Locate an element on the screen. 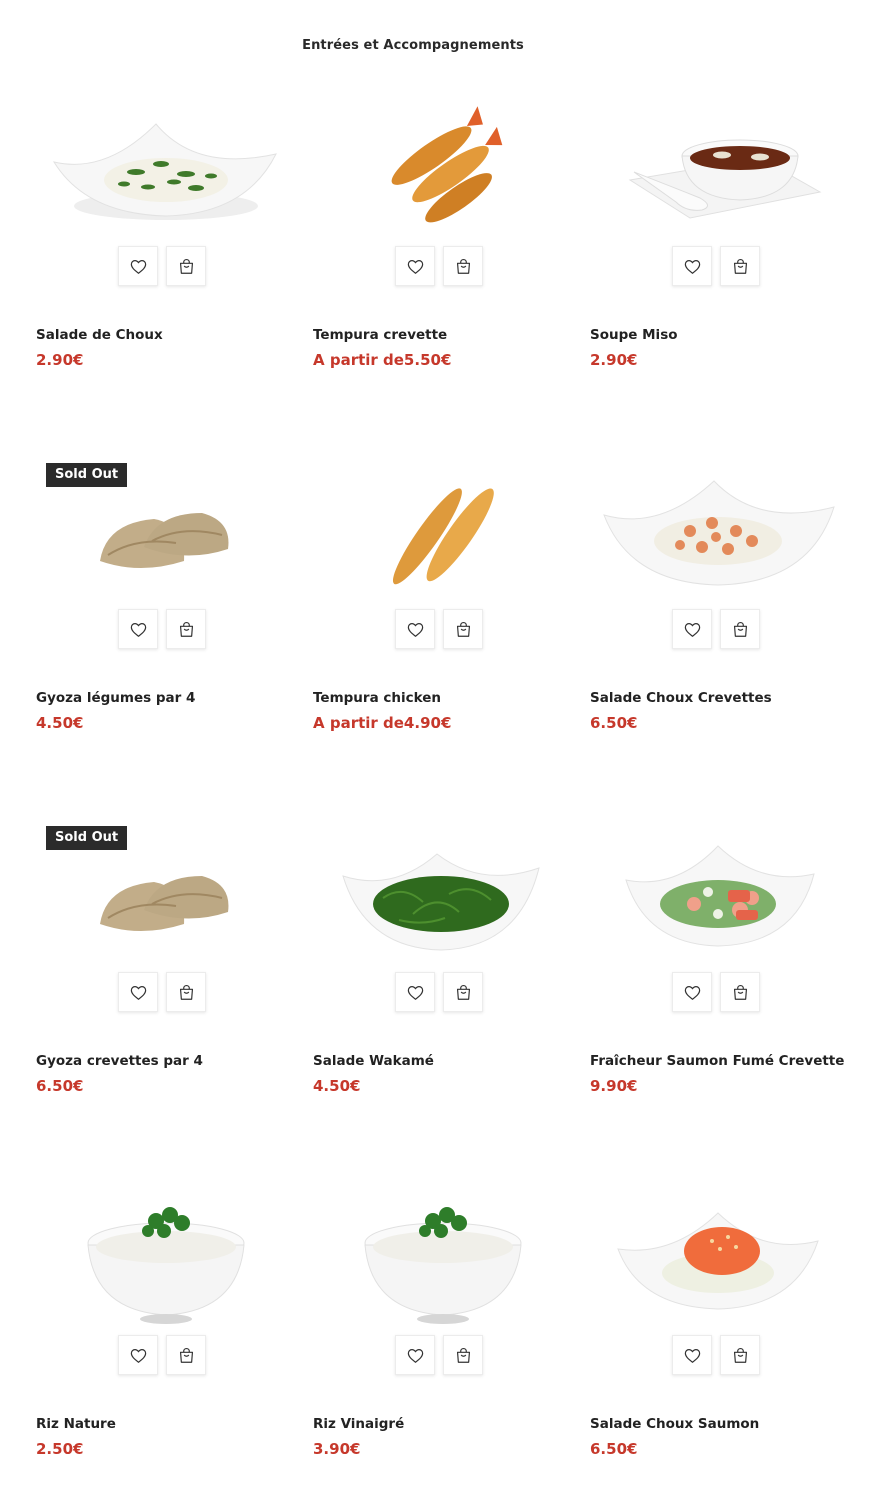  product-name: Fraîcheur Saumon Fumé Crevette is located at coordinates (717, 1061).